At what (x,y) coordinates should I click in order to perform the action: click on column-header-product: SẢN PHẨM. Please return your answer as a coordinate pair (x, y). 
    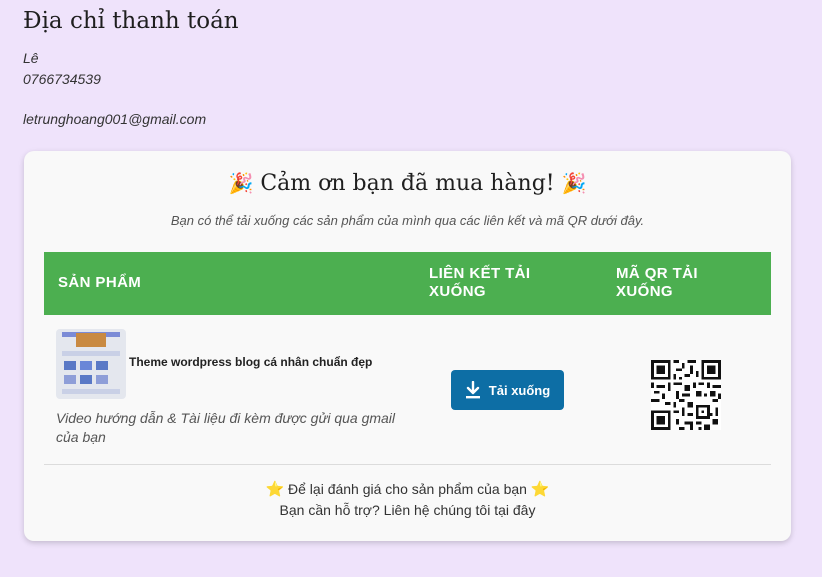
    Looking at the image, I should click on (100, 282).